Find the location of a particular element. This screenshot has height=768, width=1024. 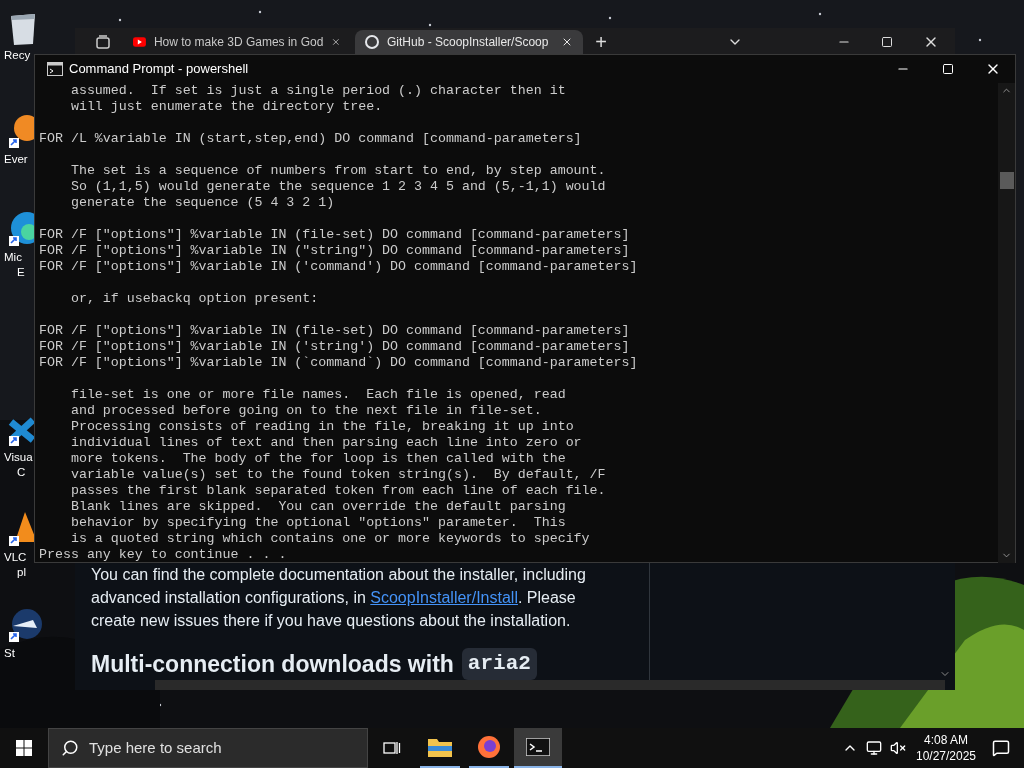

play-icon is located at coordinates (139, 42).